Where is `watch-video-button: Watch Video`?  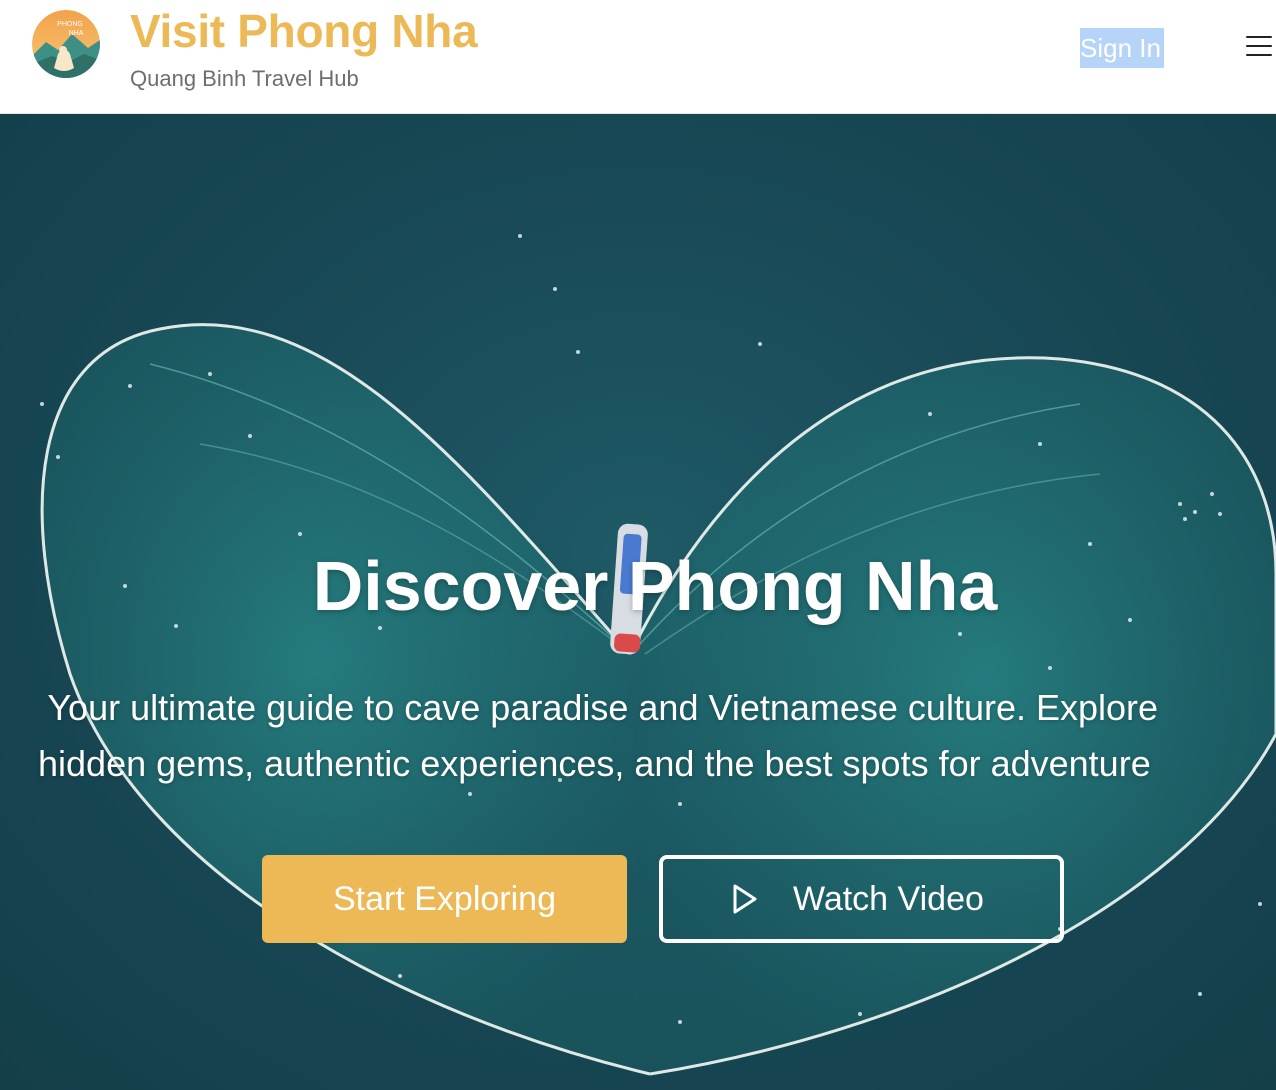
watch-video-button: Watch Video is located at coordinates (861, 899).